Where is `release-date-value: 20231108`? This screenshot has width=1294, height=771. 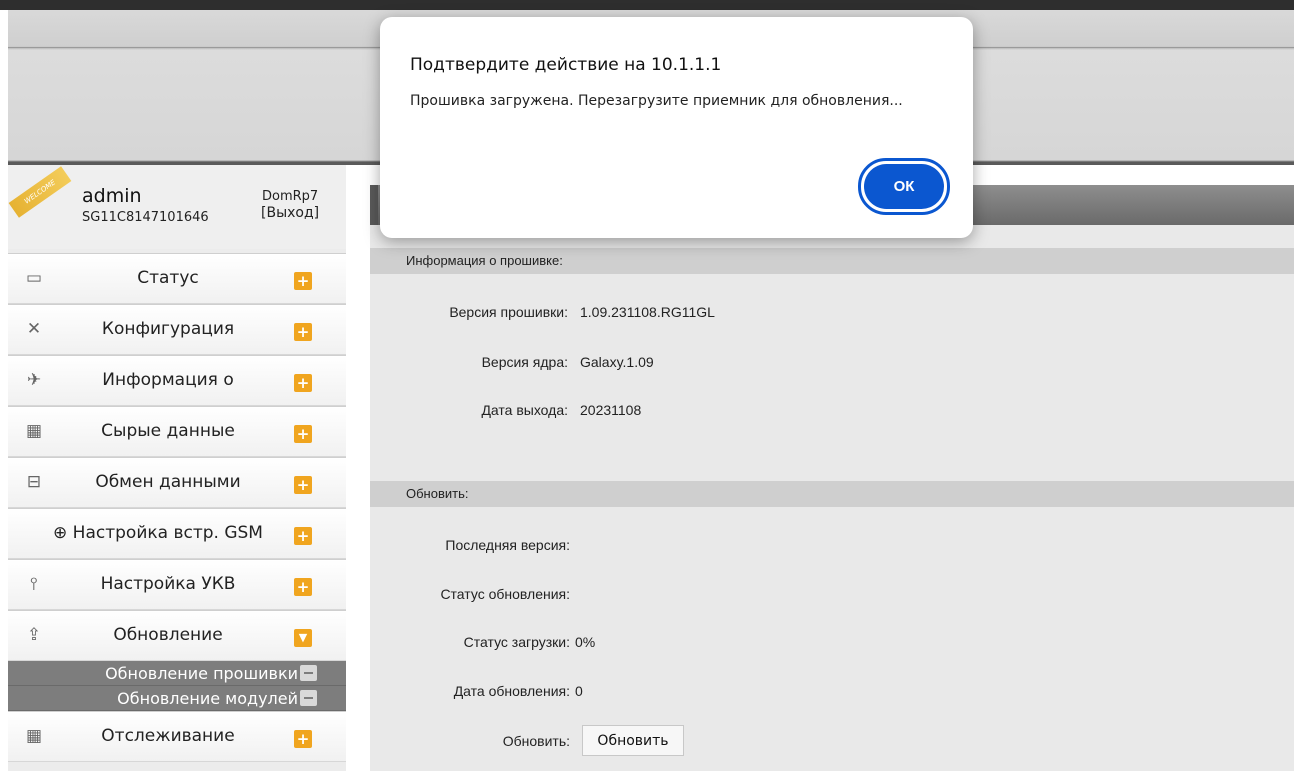 release-date-value: 20231108 is located at coordinates (611, 410).